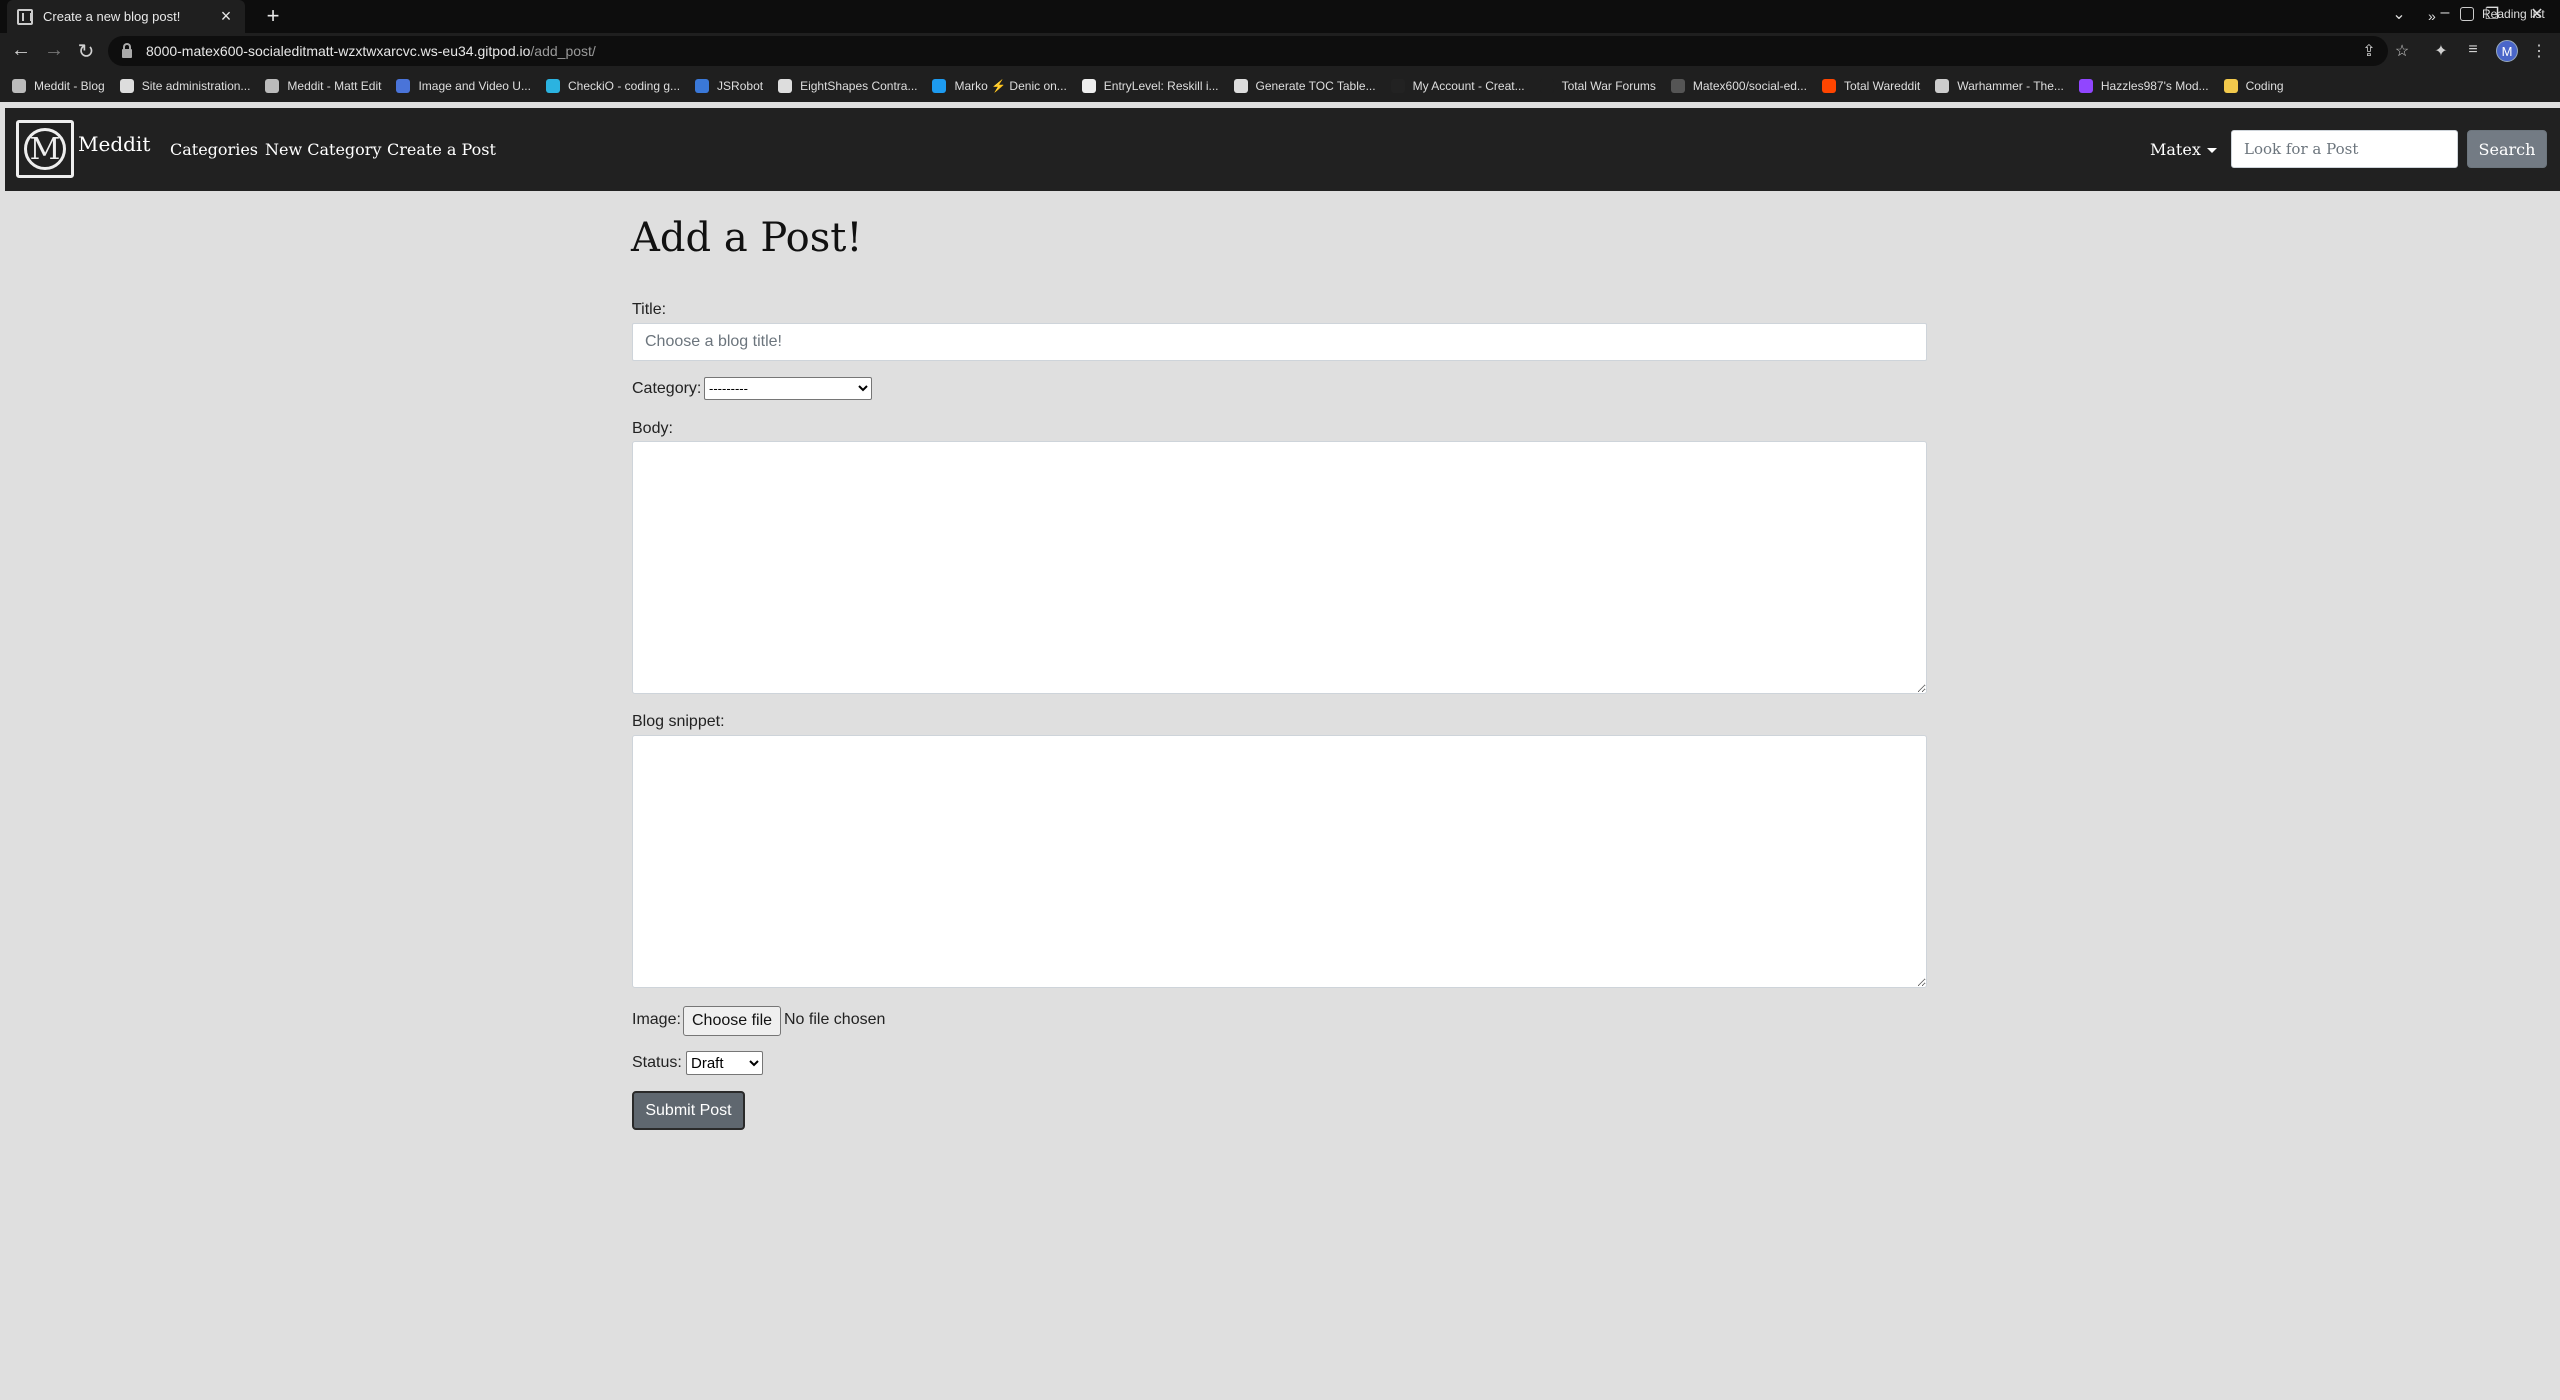  I want to click on bookmark-label: Total Wareddit, so click(1882, 85).